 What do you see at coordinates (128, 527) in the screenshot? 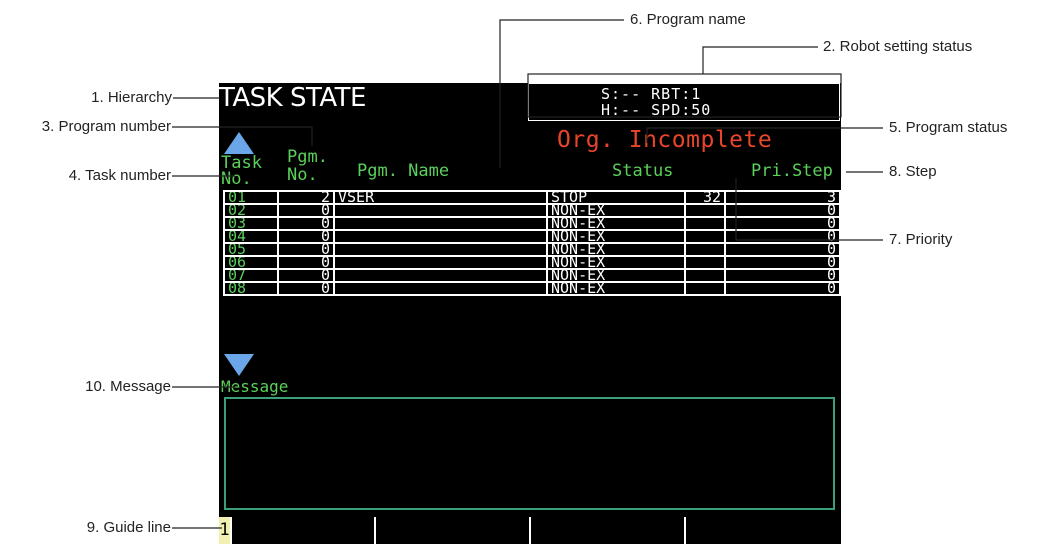
I see `callout-guide-line: 9. Guide line` at bounding box center [128, 527].